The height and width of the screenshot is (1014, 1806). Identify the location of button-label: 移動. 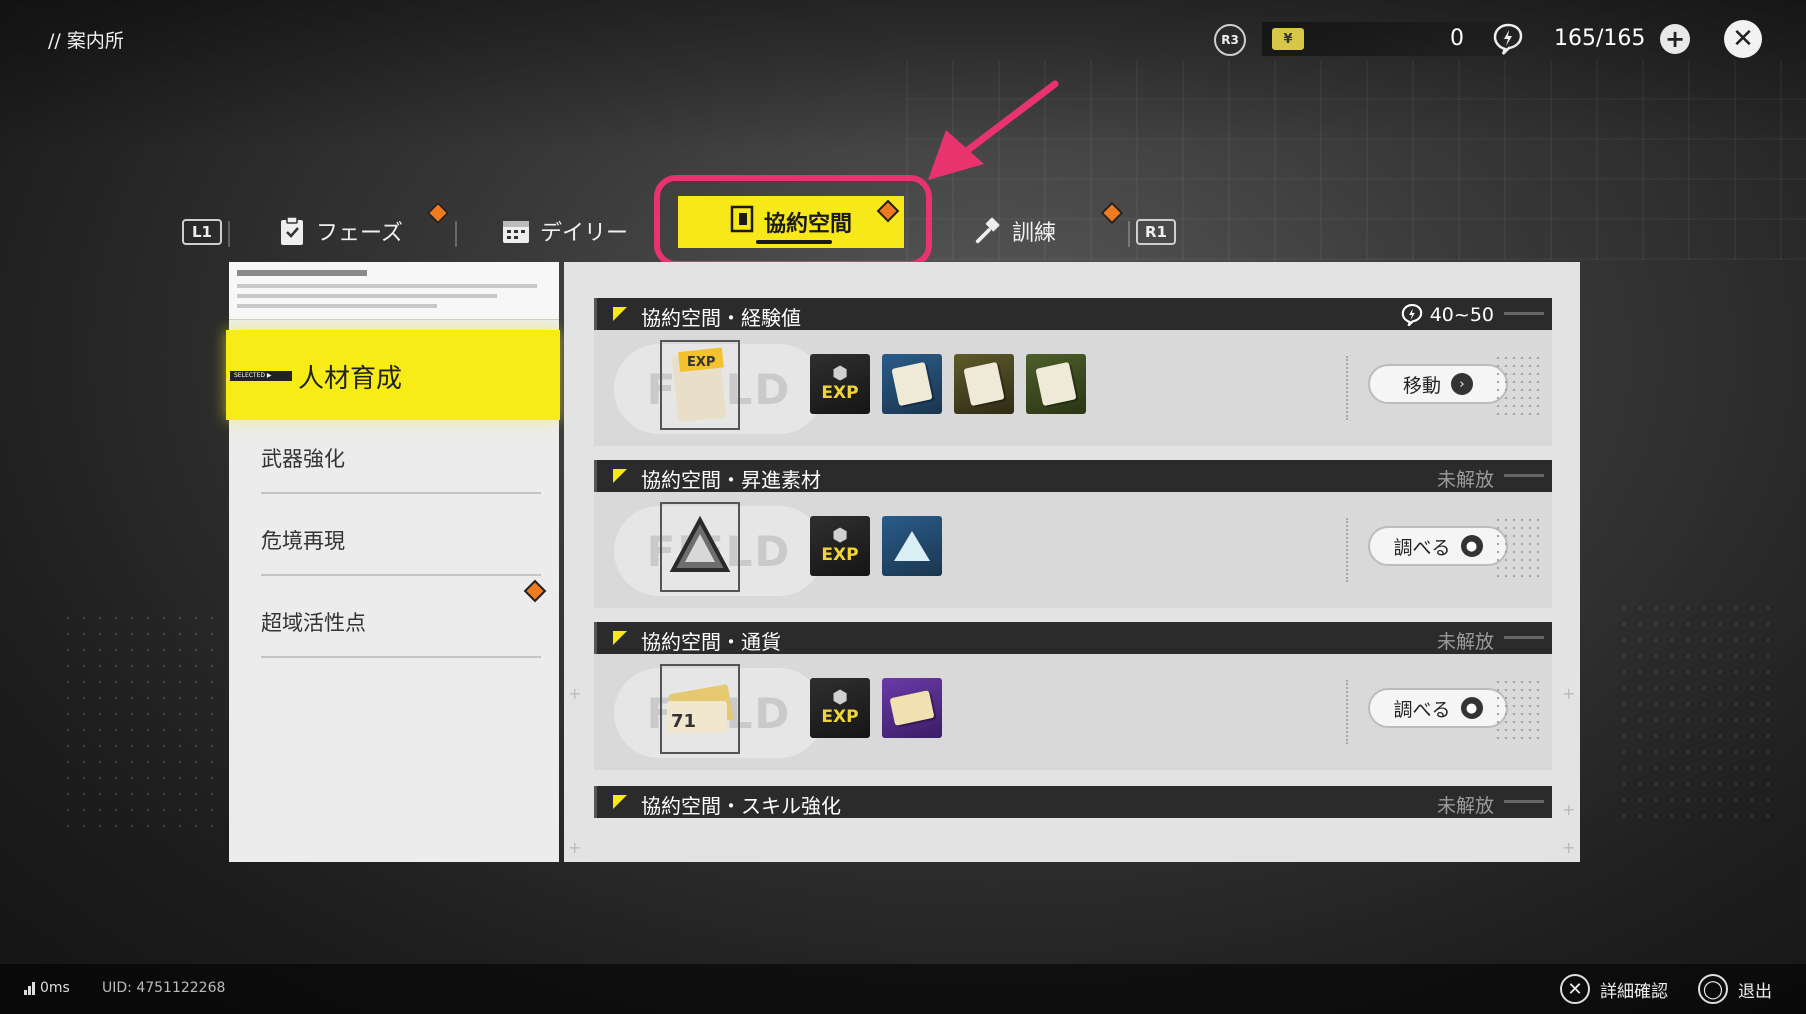
(1421, 385).